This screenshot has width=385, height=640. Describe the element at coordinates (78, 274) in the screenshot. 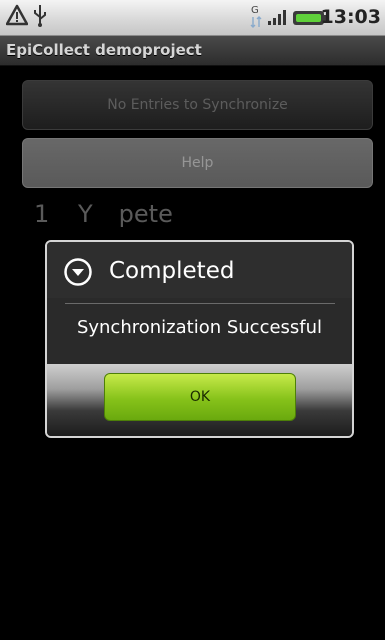

I see `chevron-down-icon` at that location.